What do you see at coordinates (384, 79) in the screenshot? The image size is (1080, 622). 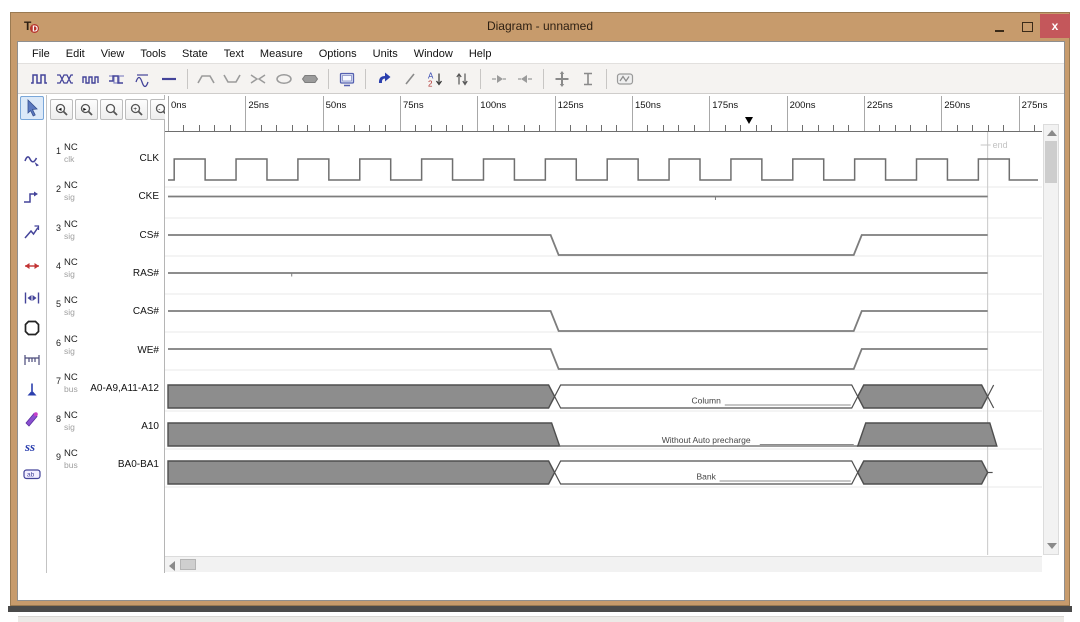 I see `redo-arrow-button` at bounding box center [384, 79].